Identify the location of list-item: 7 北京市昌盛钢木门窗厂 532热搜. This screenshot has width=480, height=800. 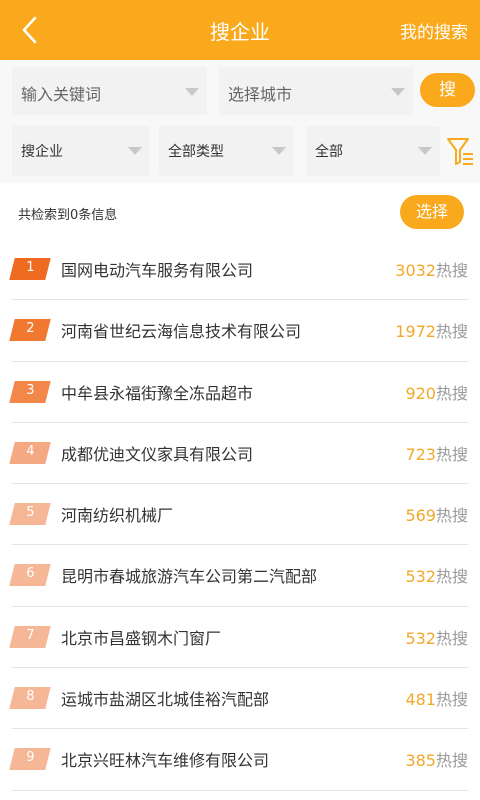
(240, 638).